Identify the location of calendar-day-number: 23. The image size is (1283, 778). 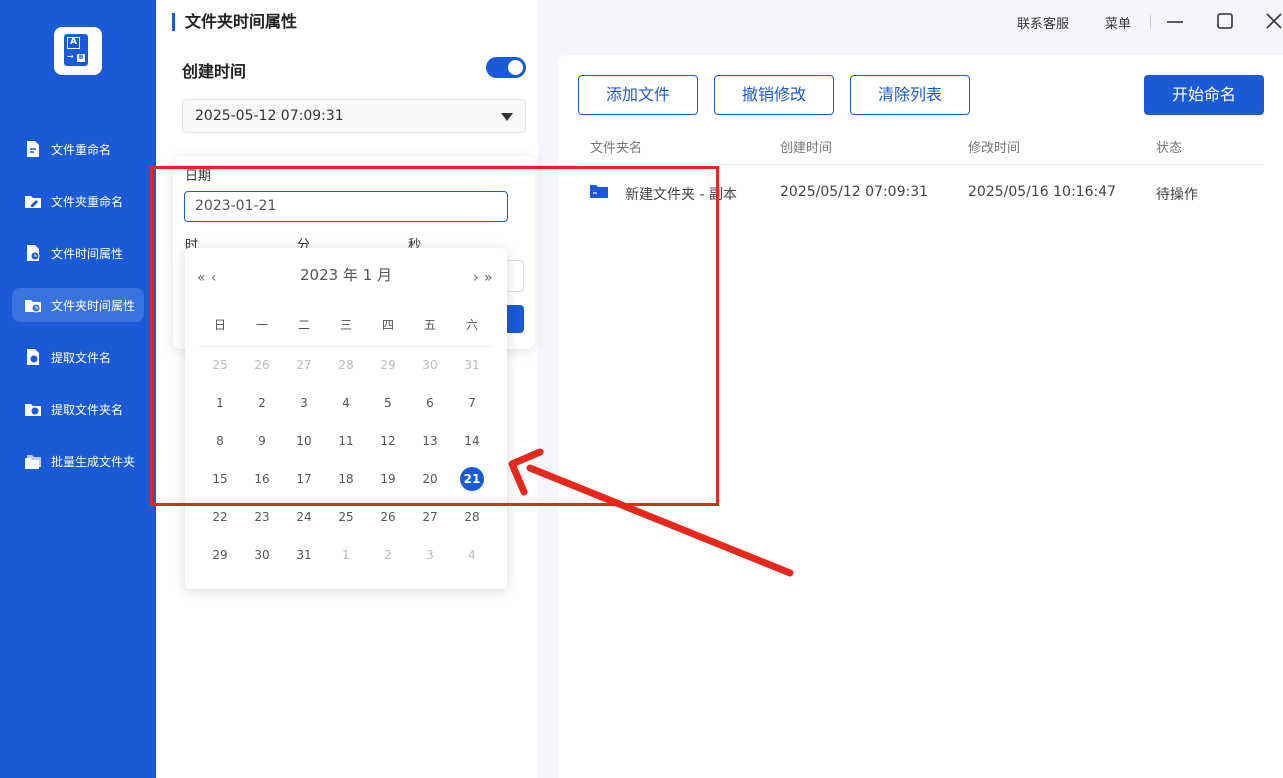
(262, 517).